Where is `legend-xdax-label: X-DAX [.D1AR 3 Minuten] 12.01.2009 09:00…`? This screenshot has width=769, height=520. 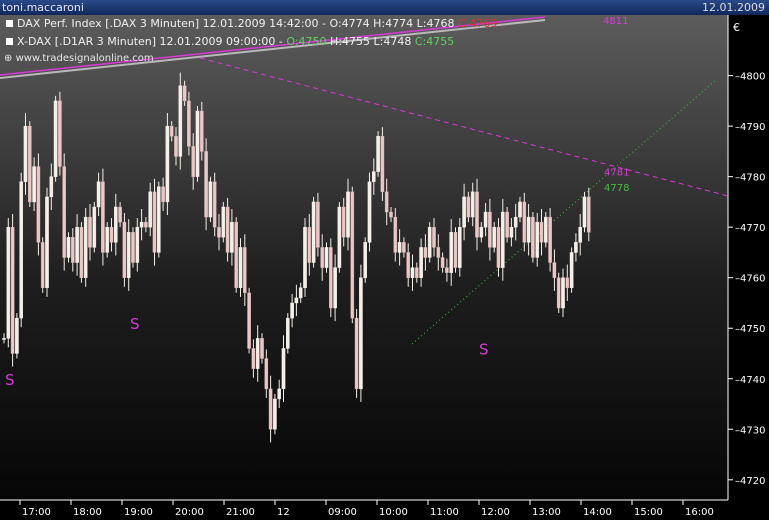
legend-xdax-label: X-DAX [.D1AR 3 Minuten] 12.01.2009 09:00… is located at coordinates (152, 41).